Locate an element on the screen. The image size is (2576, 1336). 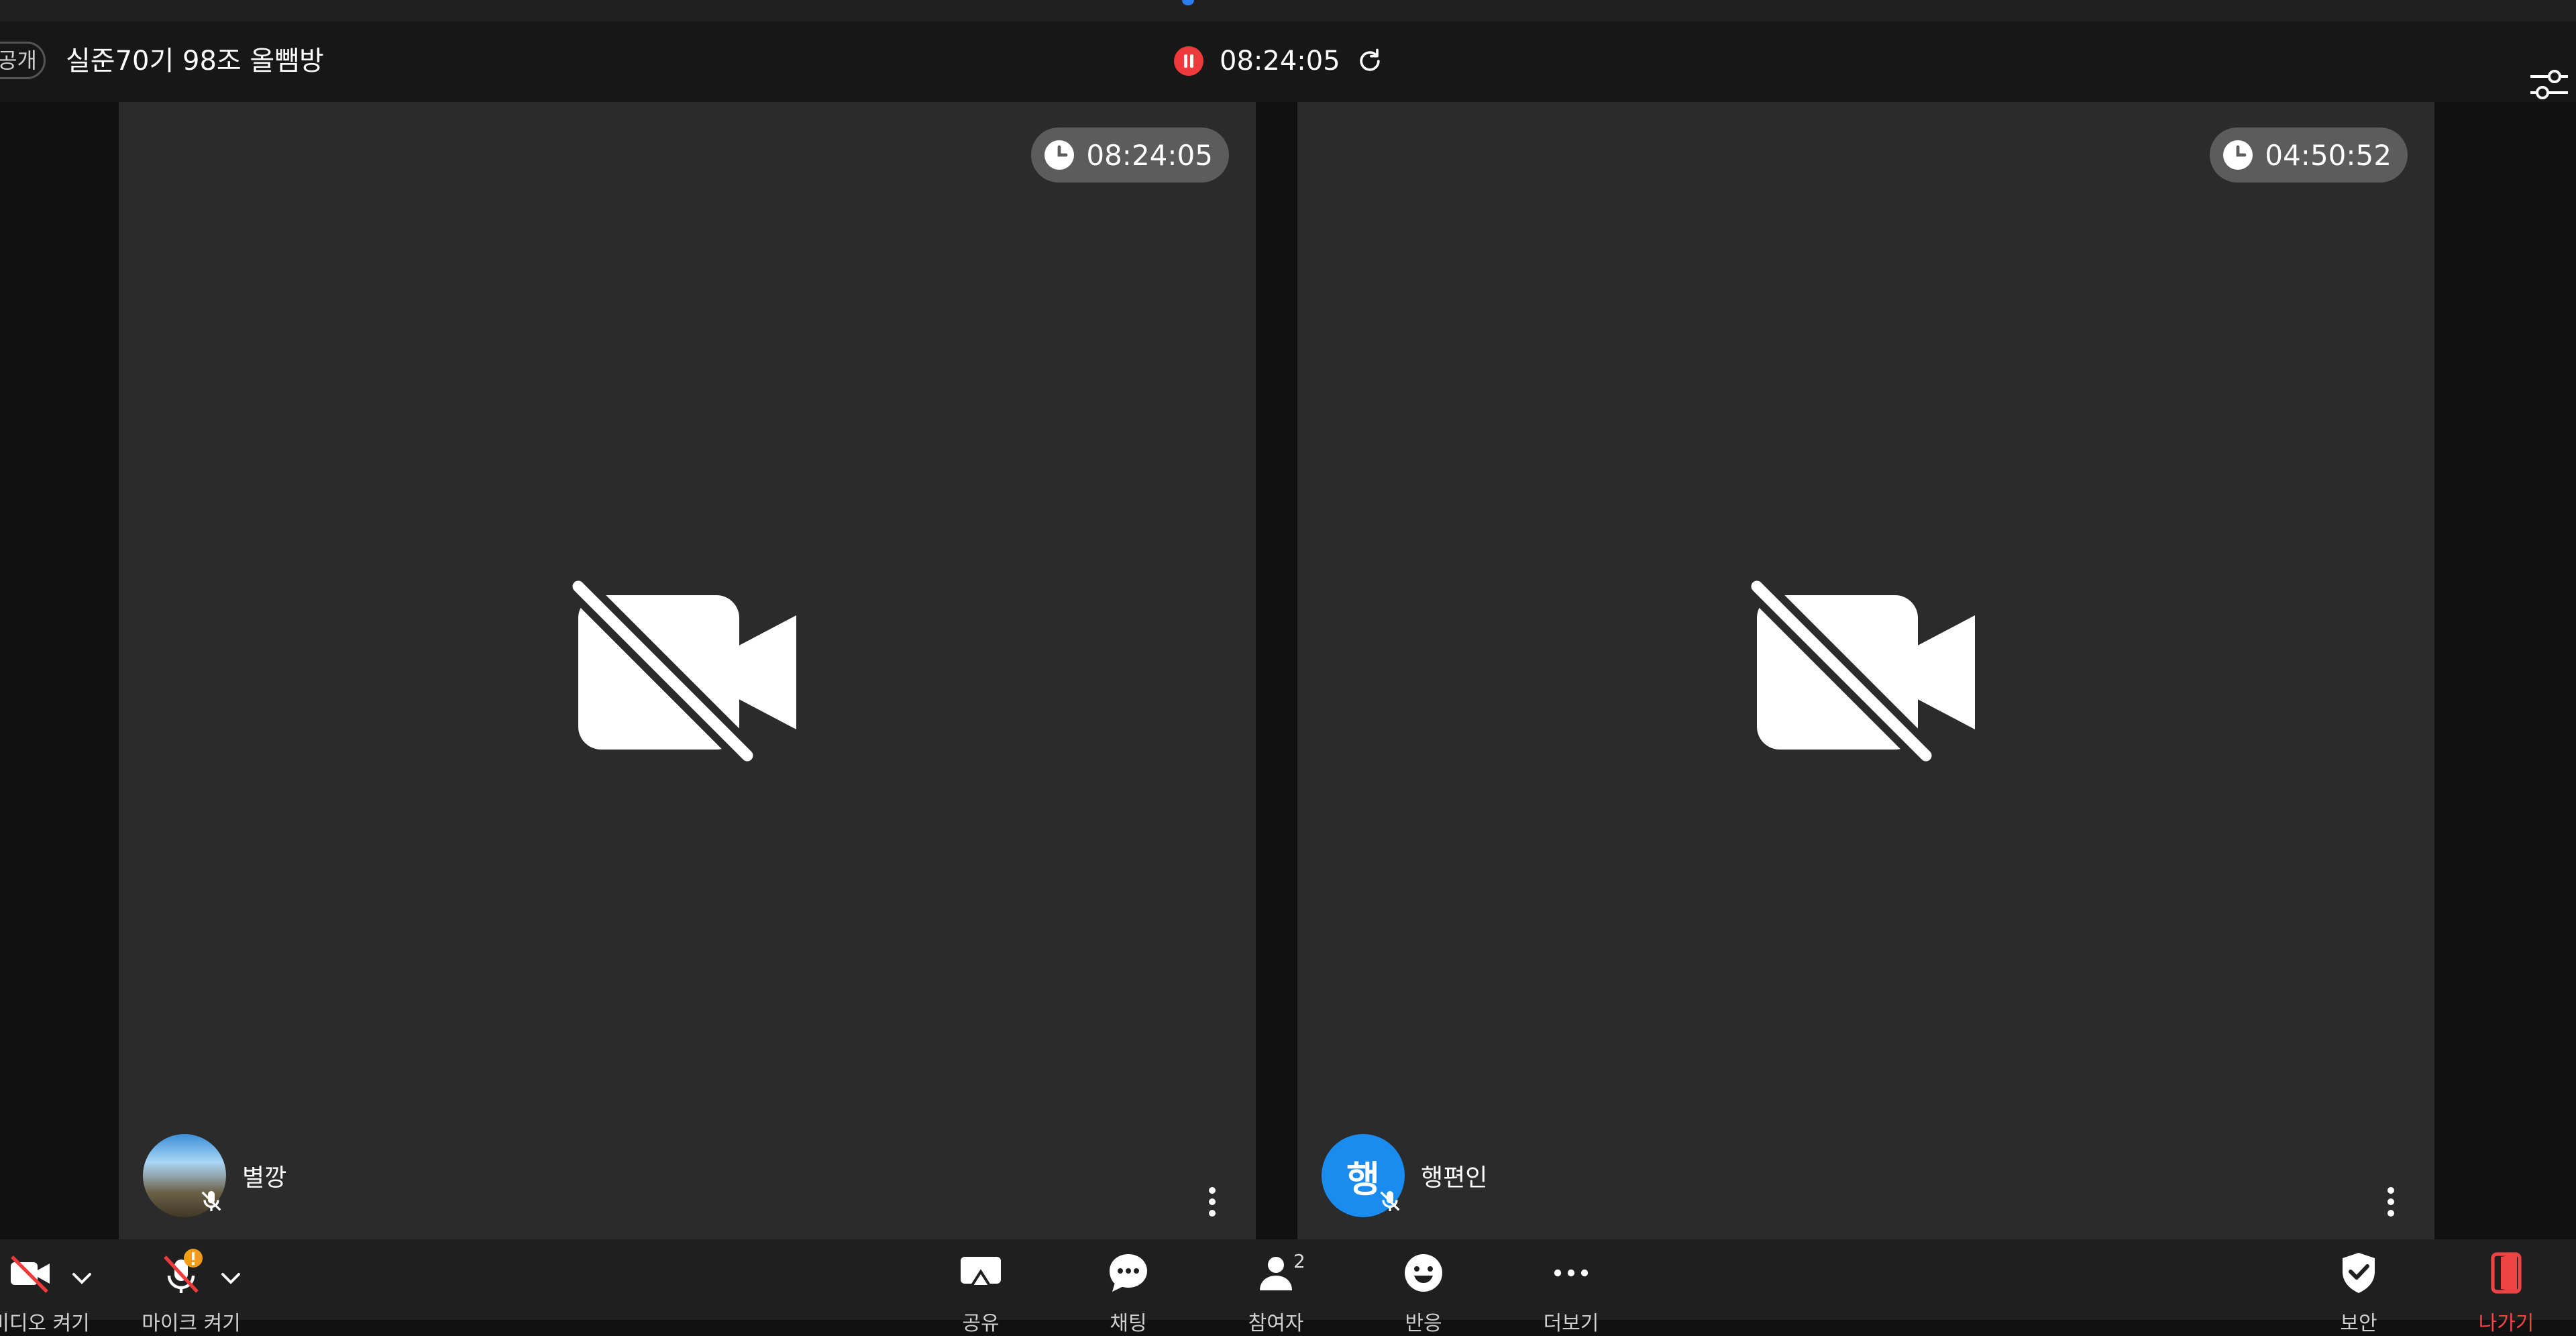
shield-check-icon is located at coordinates (2359, 1273).